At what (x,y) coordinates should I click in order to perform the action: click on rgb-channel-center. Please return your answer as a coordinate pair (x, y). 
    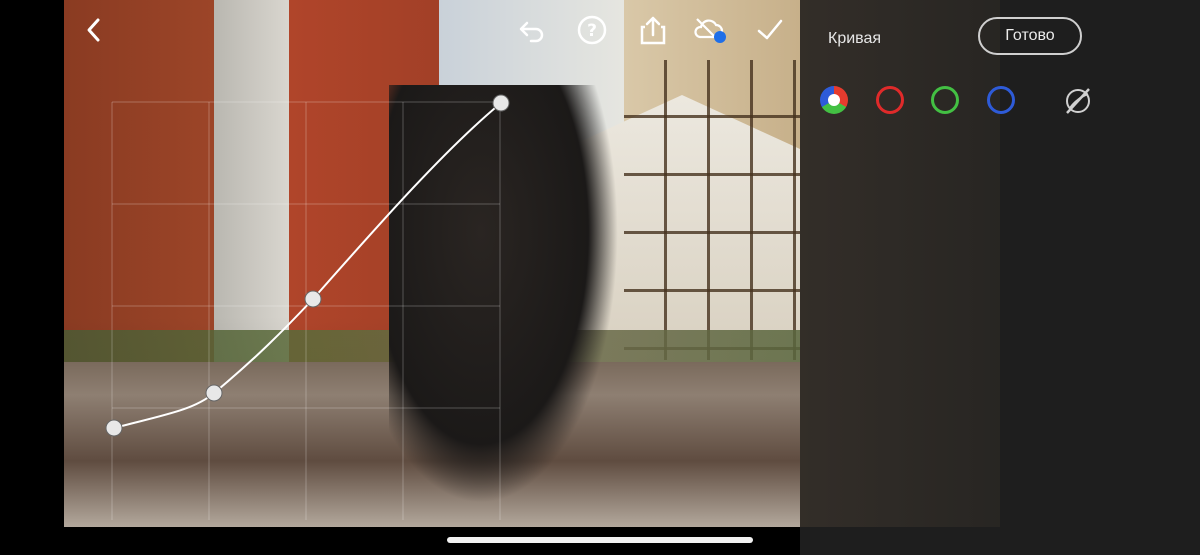
    Looking at the image, I should click on (834, 100).